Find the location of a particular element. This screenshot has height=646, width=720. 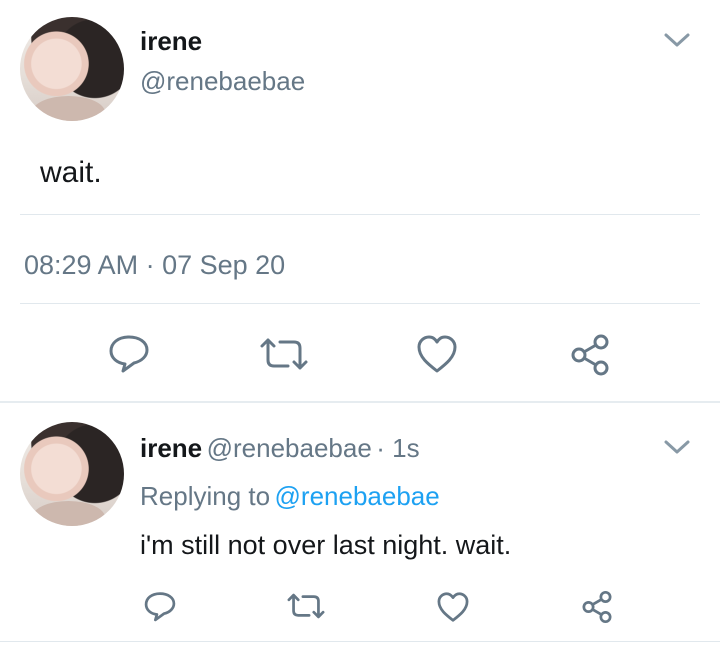

timestamp: 08:29 AM · 07 Sep 20 is located at coordinates (154, 265).